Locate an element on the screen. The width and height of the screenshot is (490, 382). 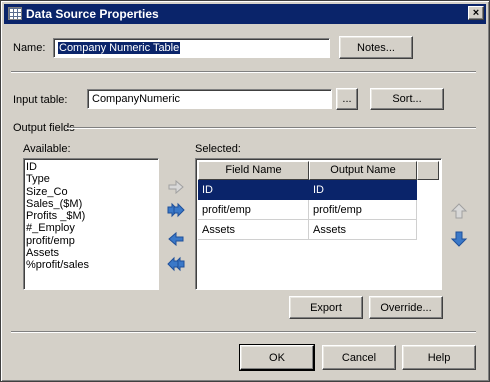
arrow-up-icon is located at coordinates (459, 211).